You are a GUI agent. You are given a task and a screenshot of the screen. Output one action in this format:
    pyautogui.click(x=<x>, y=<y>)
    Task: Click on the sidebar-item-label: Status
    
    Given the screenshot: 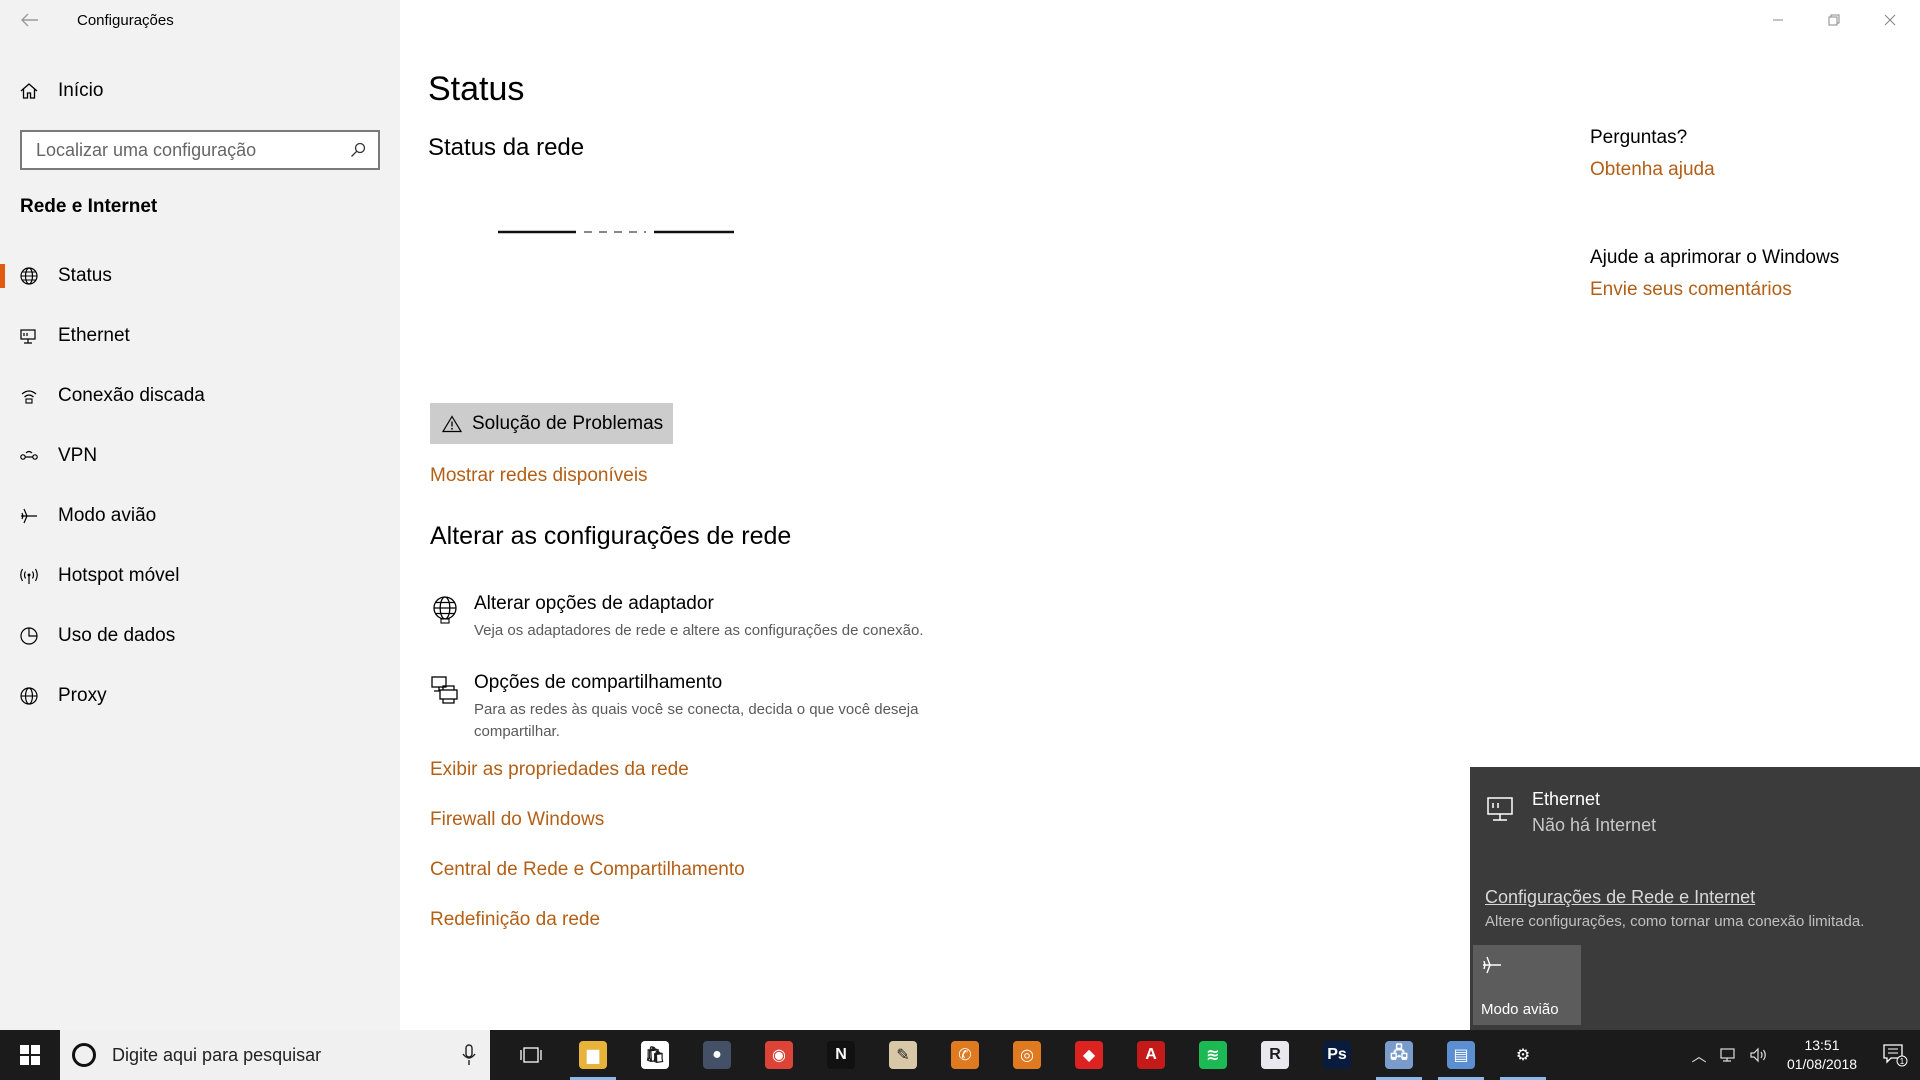 What is the action you would take?
    pyautogui.click(x=85, y=275)
    